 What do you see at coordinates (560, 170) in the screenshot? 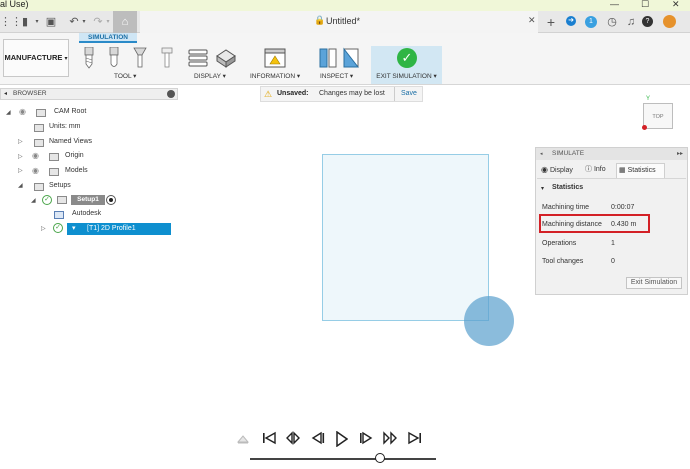
I see `tab-display: ◉ Display` at bounding box center [560, 170].